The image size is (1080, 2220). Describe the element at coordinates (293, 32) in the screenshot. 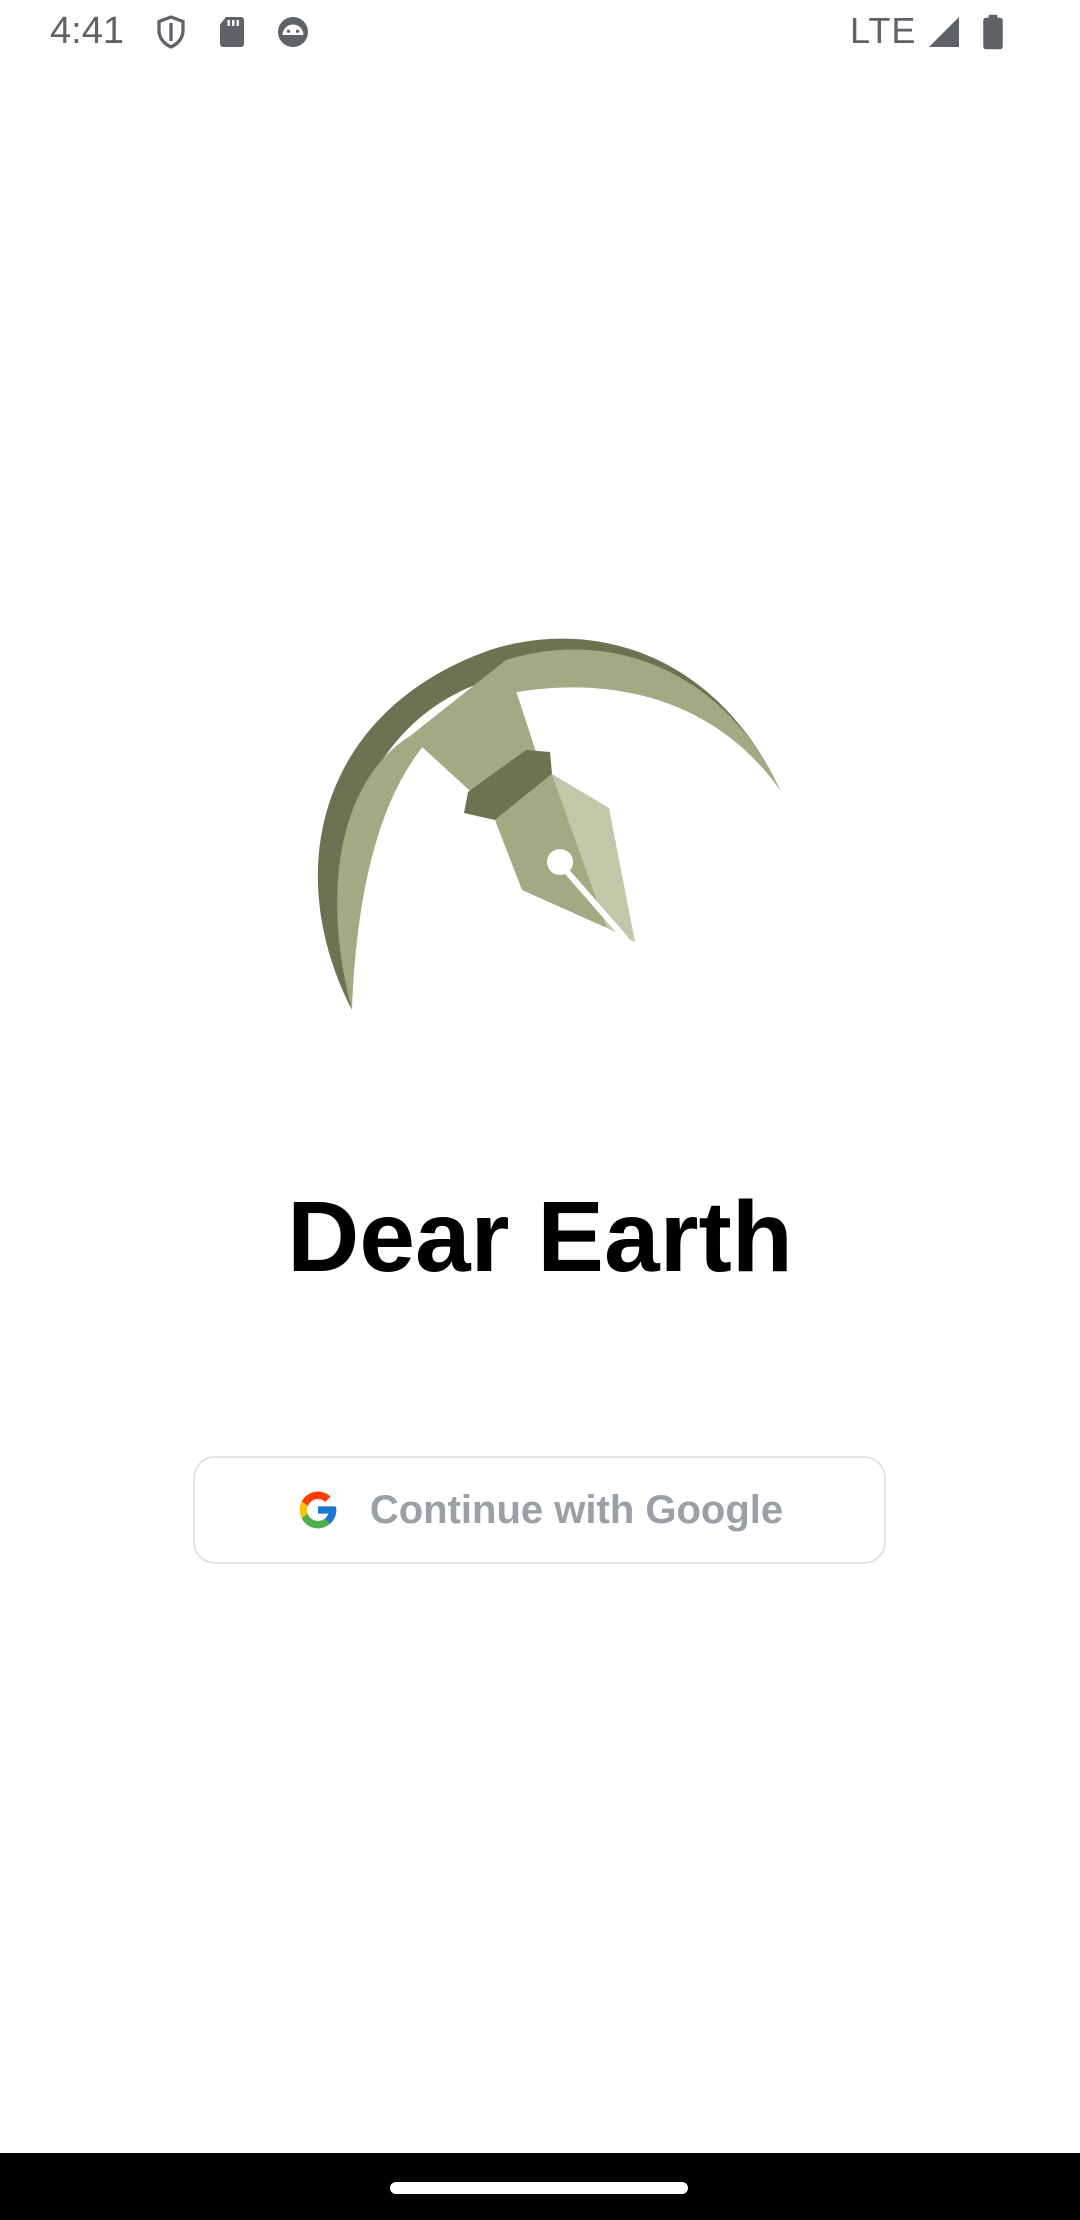

I see `android-face-icon` at that location.